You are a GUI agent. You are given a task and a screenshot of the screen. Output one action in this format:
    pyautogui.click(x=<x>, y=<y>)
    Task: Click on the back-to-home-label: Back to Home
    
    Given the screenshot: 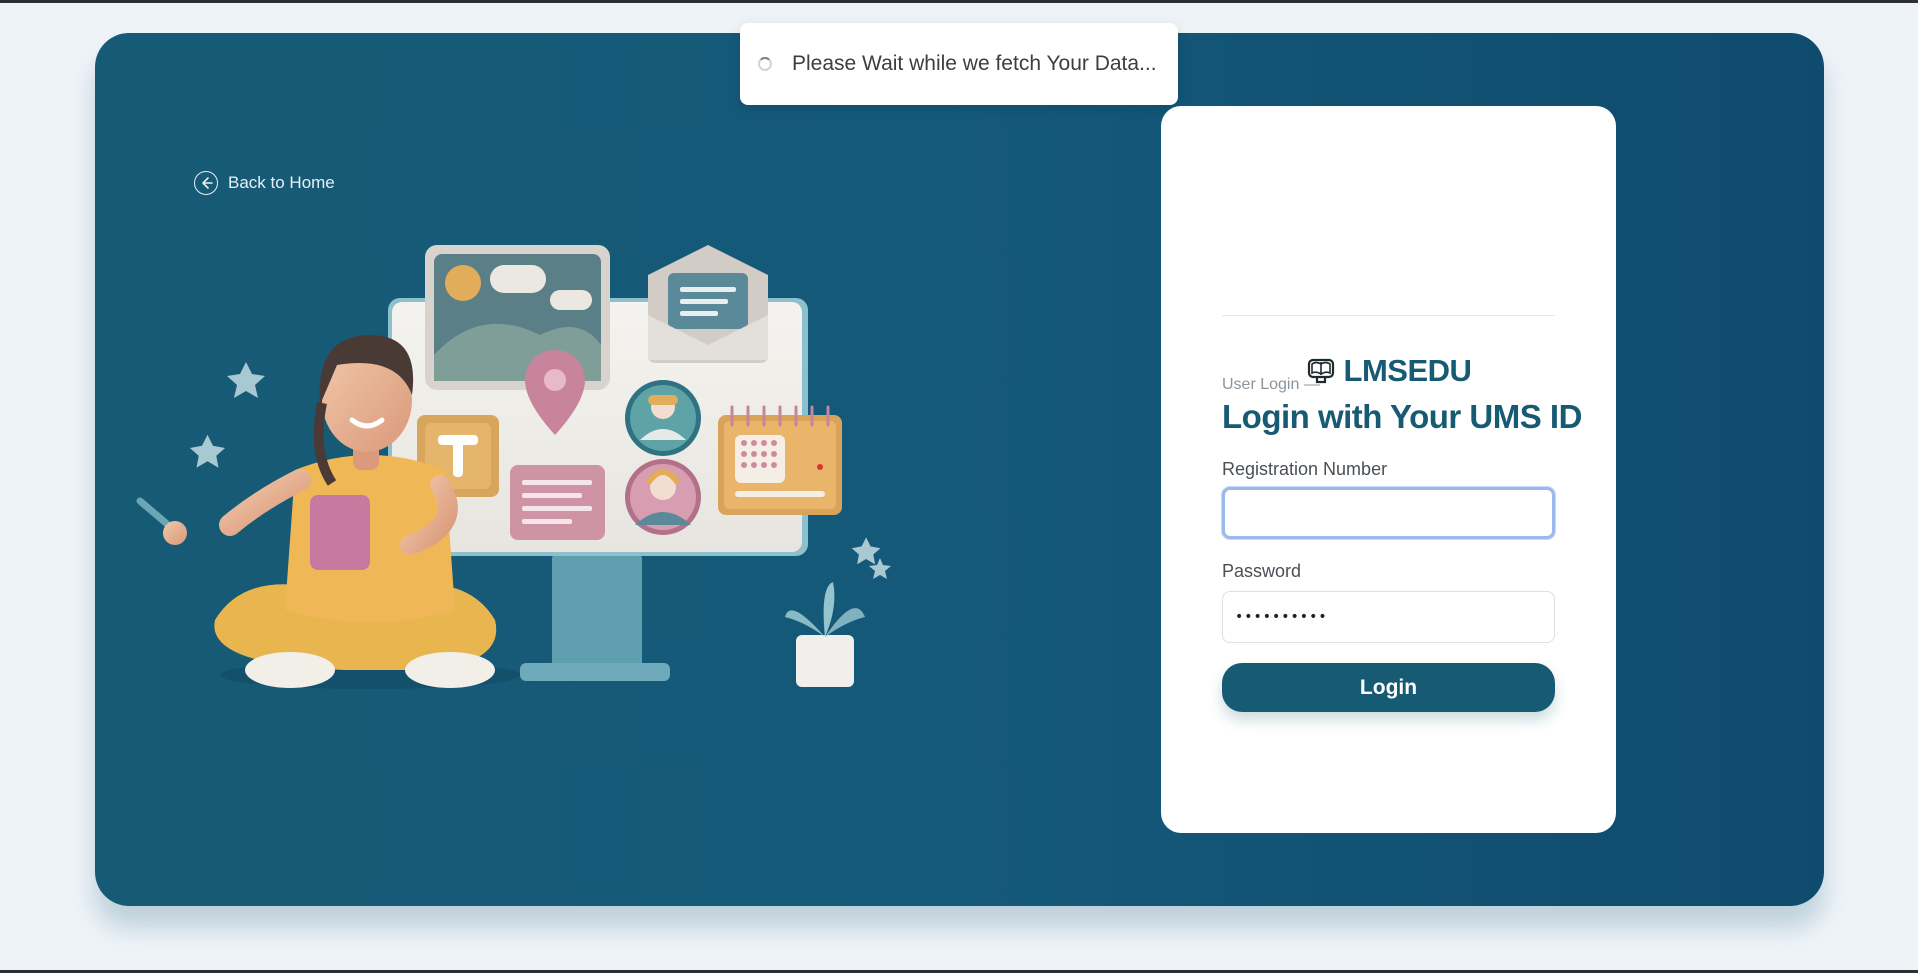 What is the action you would take?
    pyautogui.click(x=281, y=182)
    